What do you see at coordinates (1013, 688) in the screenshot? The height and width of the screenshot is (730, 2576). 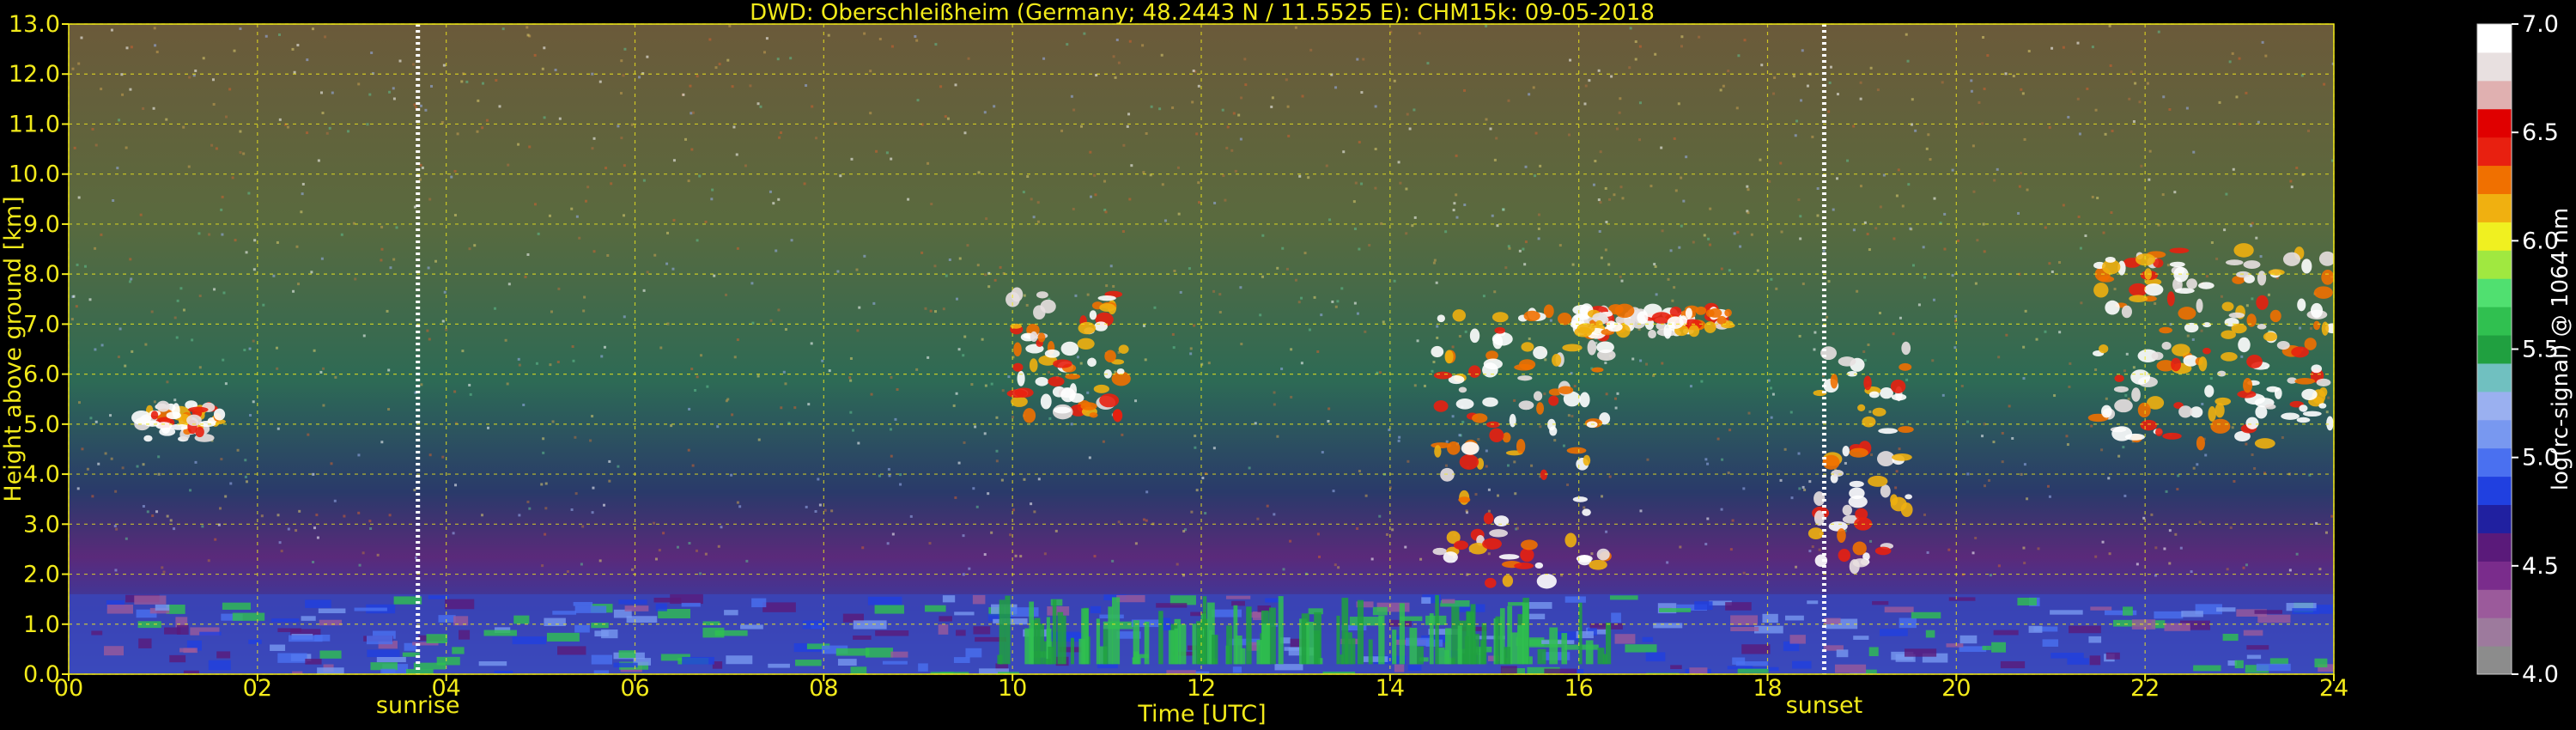 I see `x-tick-10: 10` at bounding box center [1013, 688].